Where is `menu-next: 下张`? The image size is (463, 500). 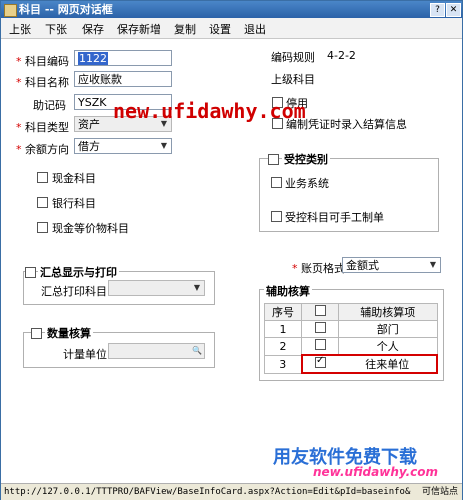
menu-next: 下张 is located at coordinates (56, 29).